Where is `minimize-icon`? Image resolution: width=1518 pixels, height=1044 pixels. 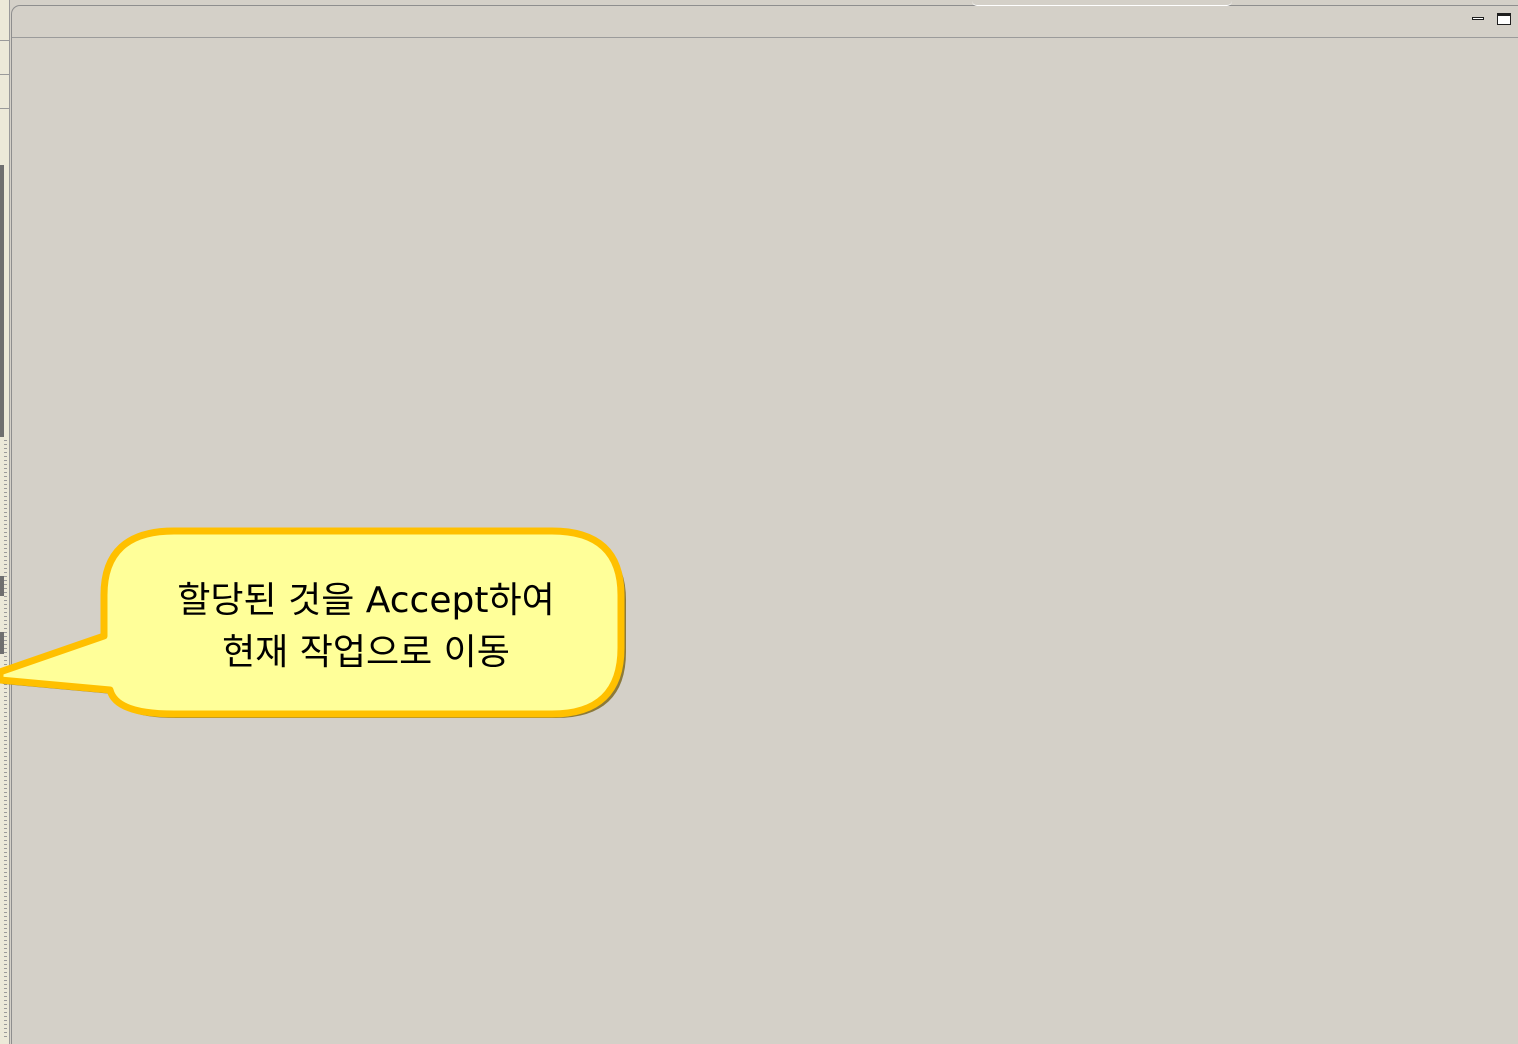 minimize-icon is located at coordinates (1478, 18).